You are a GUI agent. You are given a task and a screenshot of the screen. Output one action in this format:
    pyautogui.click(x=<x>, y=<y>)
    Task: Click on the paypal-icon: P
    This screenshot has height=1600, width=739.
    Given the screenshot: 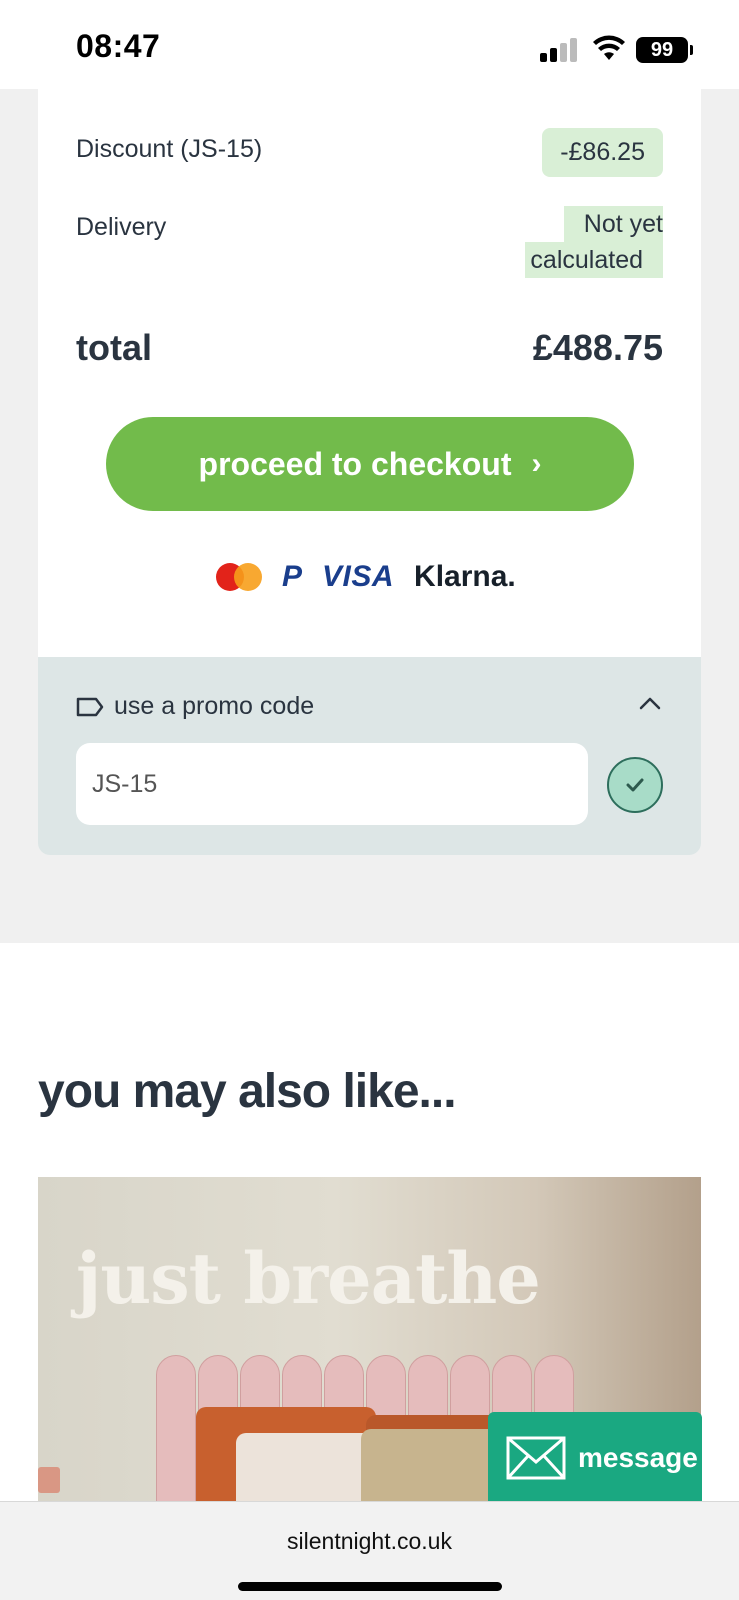 What is the action you would take?
    pyautogui.click(x=292, y=576)
    